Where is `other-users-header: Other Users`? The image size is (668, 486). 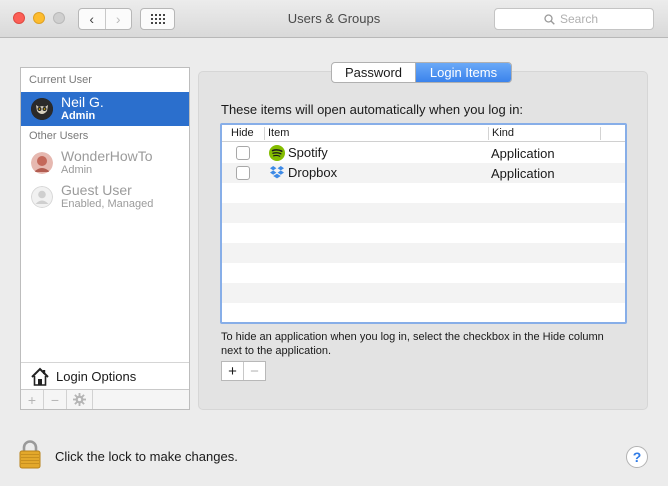 other-users-header: Other Users is located at coordinates (59, 136).